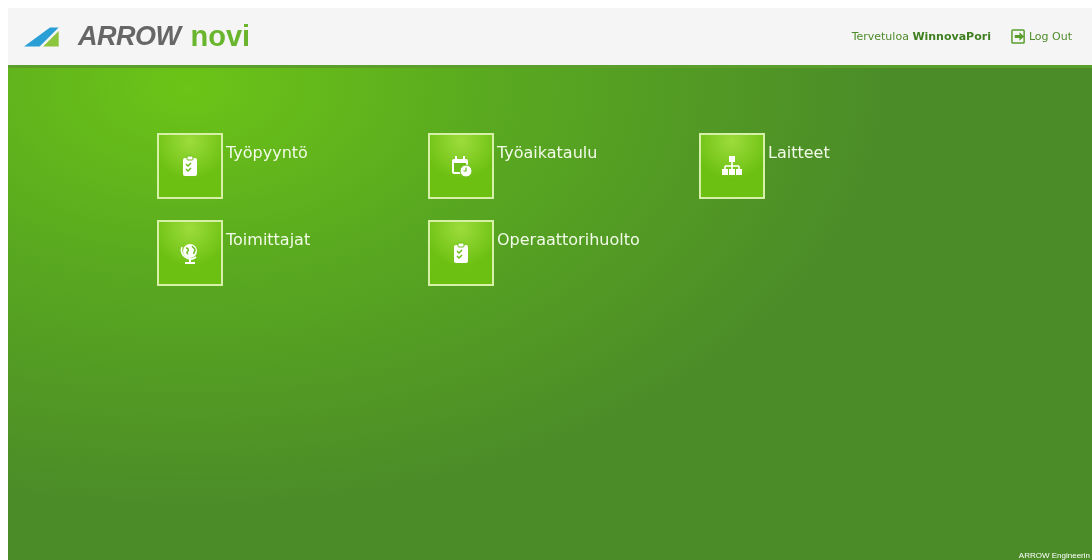 The width and height of the screenshot is (1092, 560). I want to click on menu-tile: Työaikataulu, so click(563, 176).